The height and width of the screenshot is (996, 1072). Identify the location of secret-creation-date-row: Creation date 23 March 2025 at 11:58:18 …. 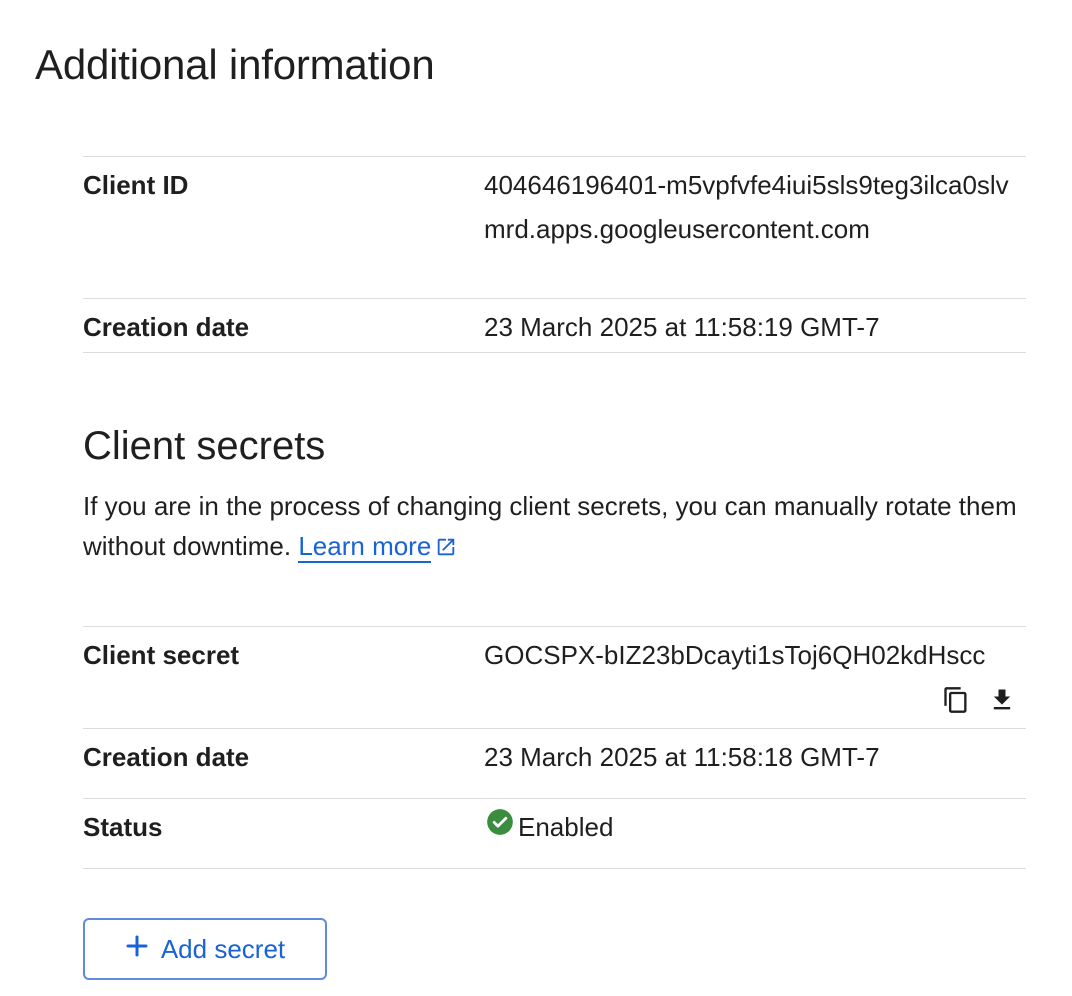
(554, 764).